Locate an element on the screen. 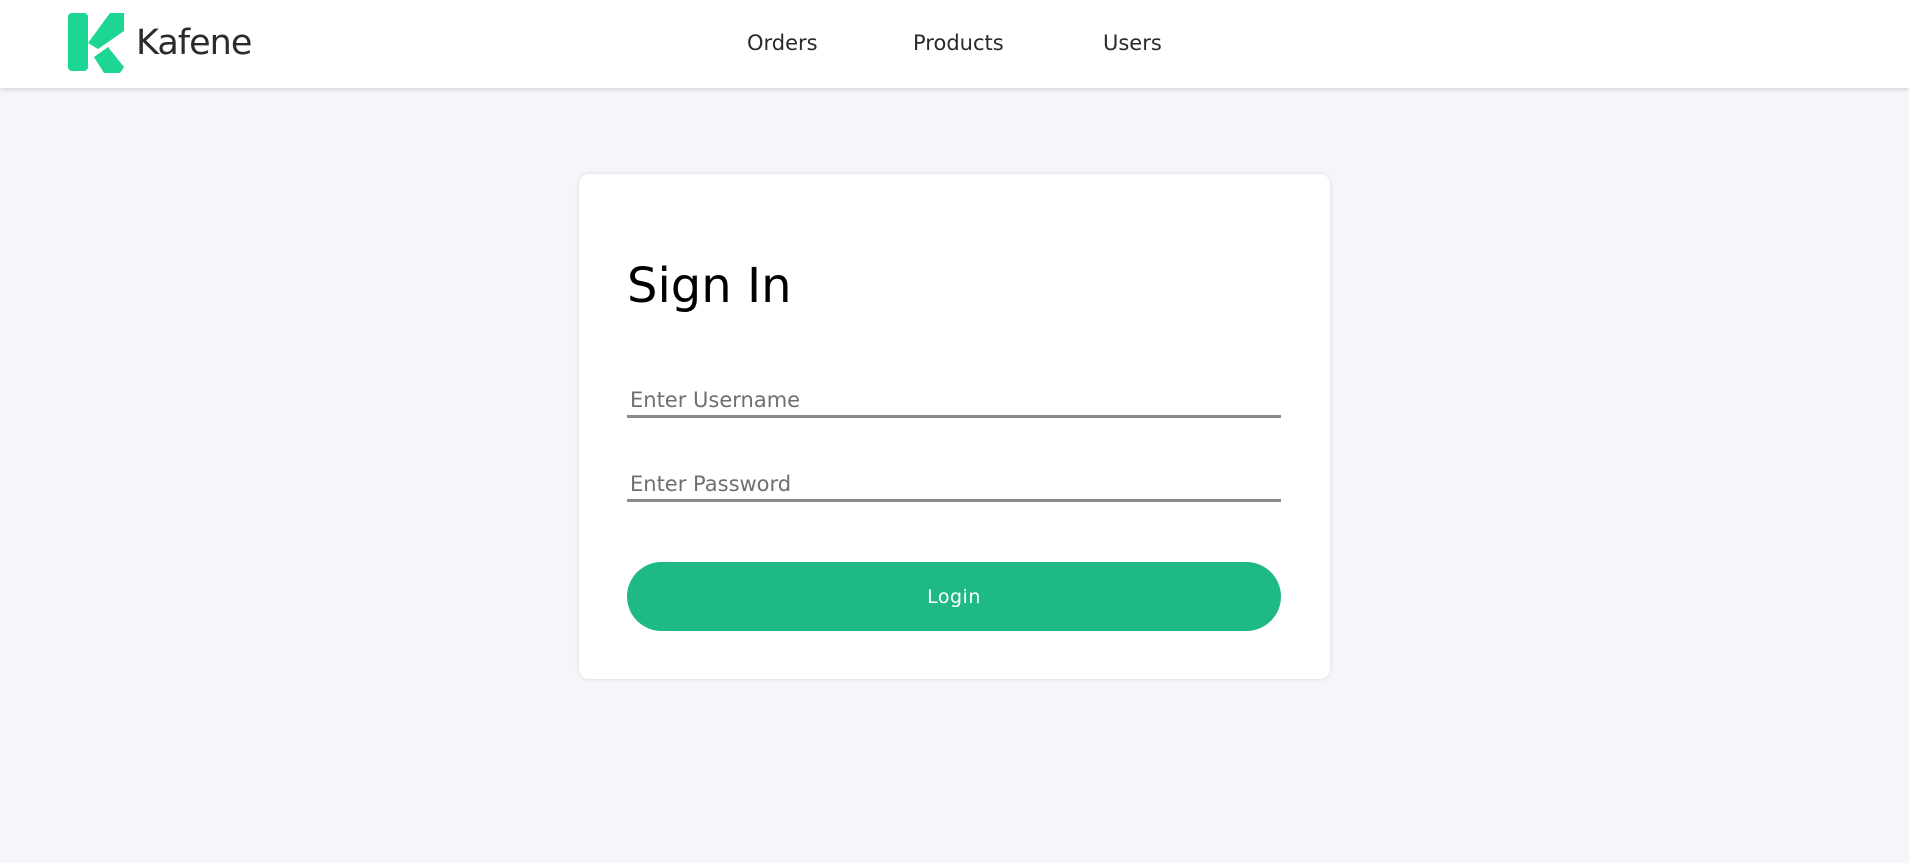 The image size is (1909, 863). username-input is located at coordinates (954, 401).